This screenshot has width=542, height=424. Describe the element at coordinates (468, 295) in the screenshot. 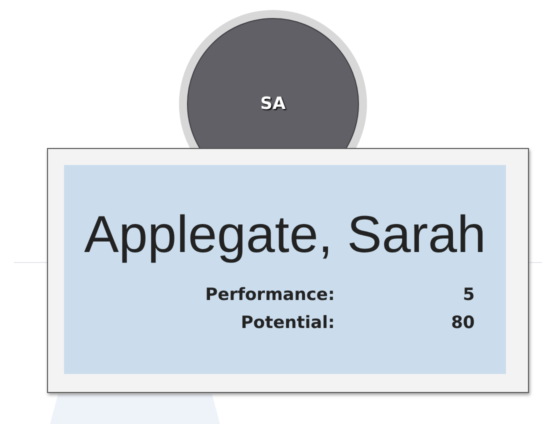

I see `metric-value: 5` at that location.